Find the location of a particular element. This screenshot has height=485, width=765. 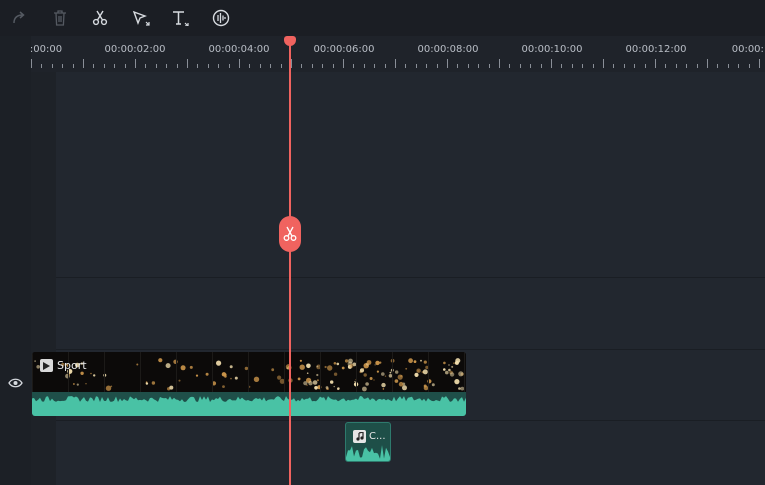

timeline-start-shade is located at coordinates (43, 278).